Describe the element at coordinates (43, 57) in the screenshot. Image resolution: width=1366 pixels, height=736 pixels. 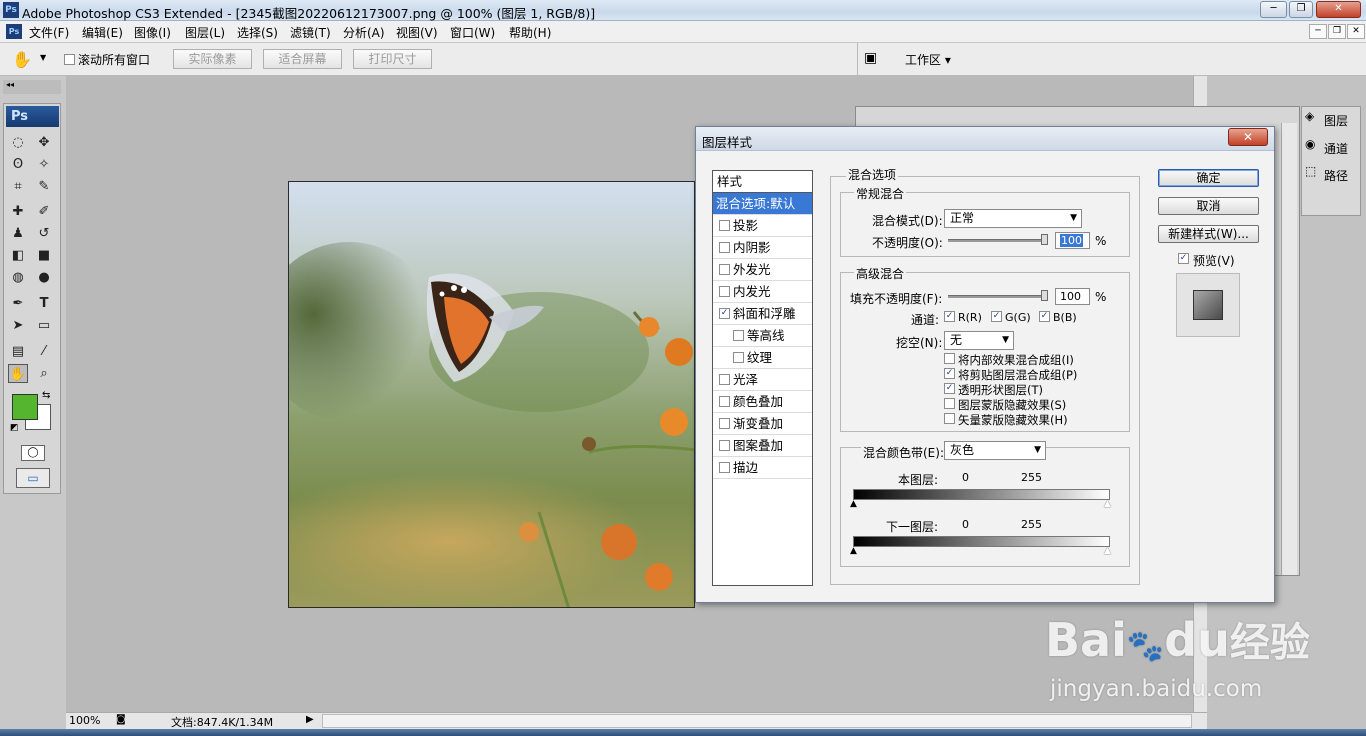
I see `tool-preset-dropdown-icon: ▼` at that location.